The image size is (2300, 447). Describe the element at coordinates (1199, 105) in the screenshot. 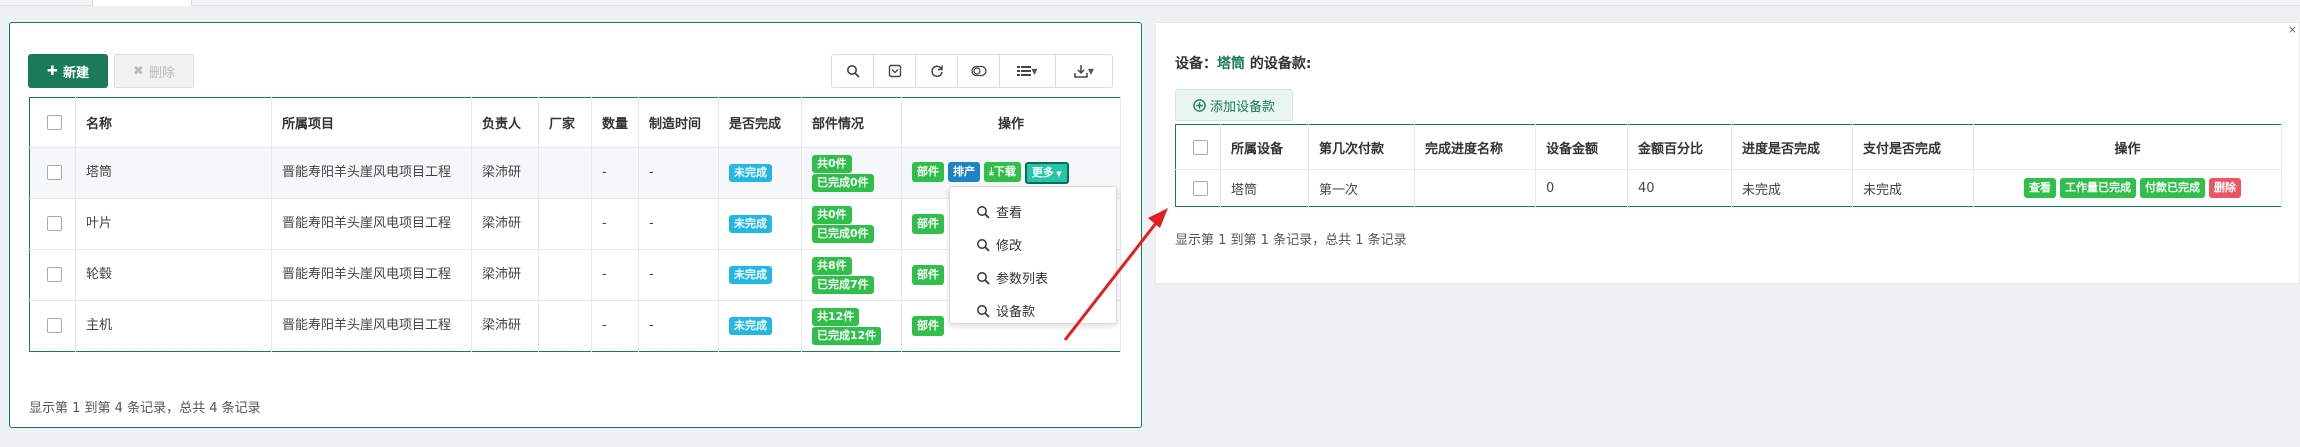

I see `plus-circle-icon` at that location.